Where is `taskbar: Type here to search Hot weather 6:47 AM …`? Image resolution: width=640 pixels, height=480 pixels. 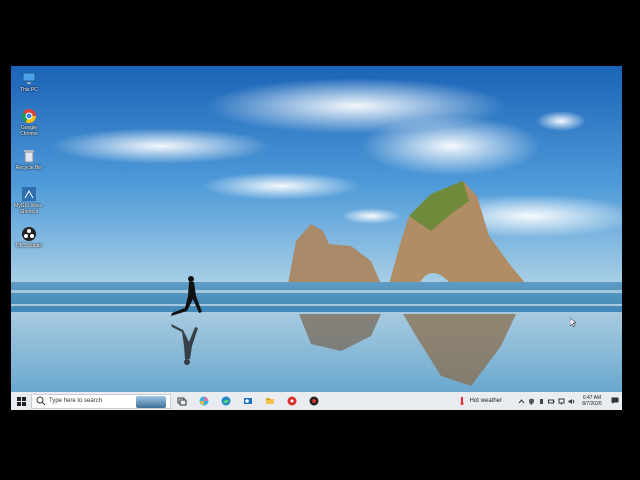
taskbar: Type here to search Hot weather 6:47 AM … is located at coordinates (316, 401).